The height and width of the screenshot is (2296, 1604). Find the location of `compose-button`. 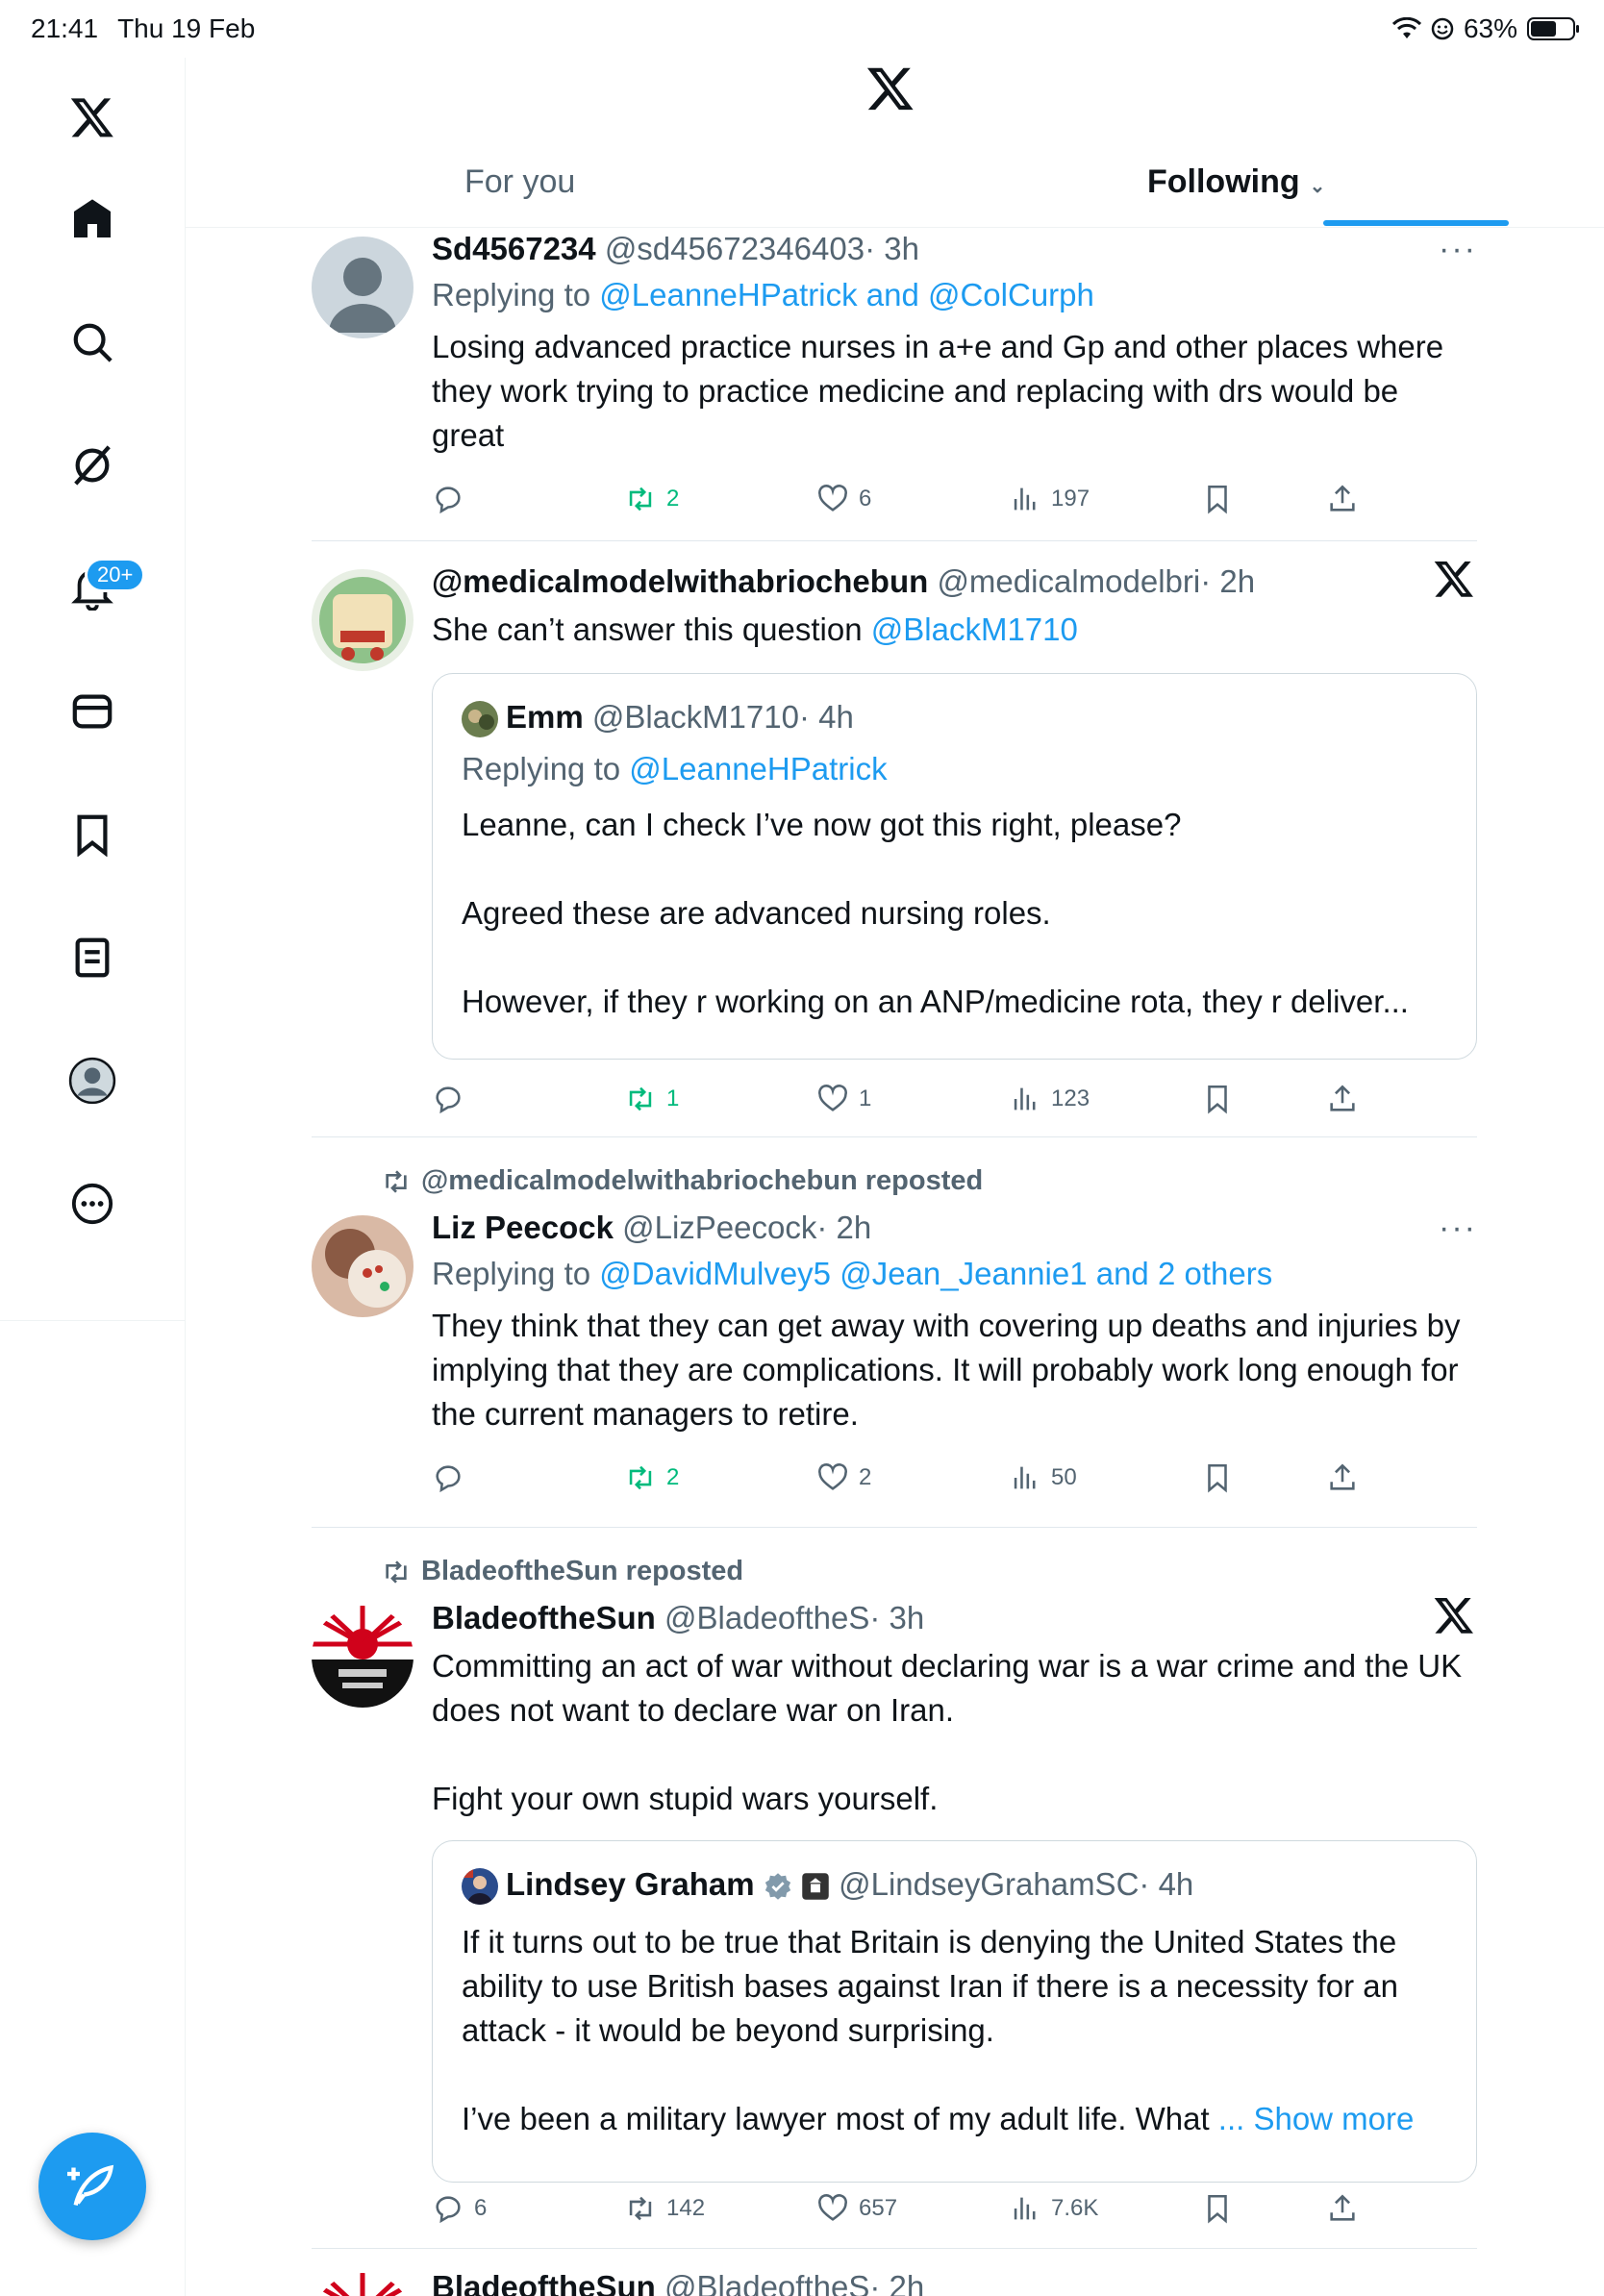

compose-button is located at coordinates (92, 2186).